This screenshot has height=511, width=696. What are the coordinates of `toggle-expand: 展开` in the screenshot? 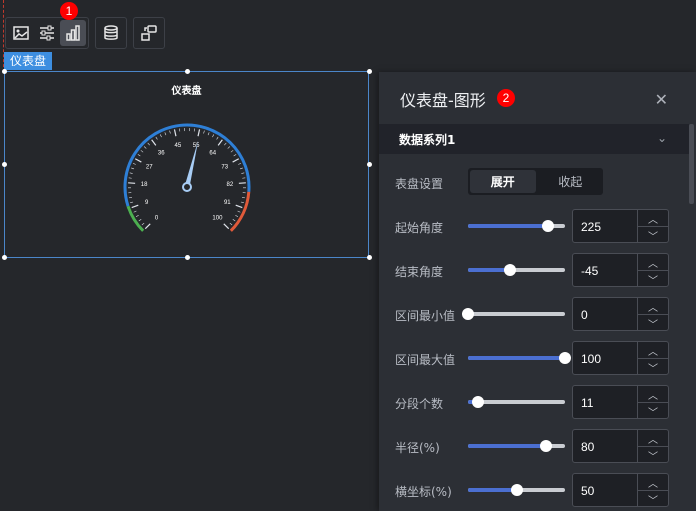 It's located at (503, 181).